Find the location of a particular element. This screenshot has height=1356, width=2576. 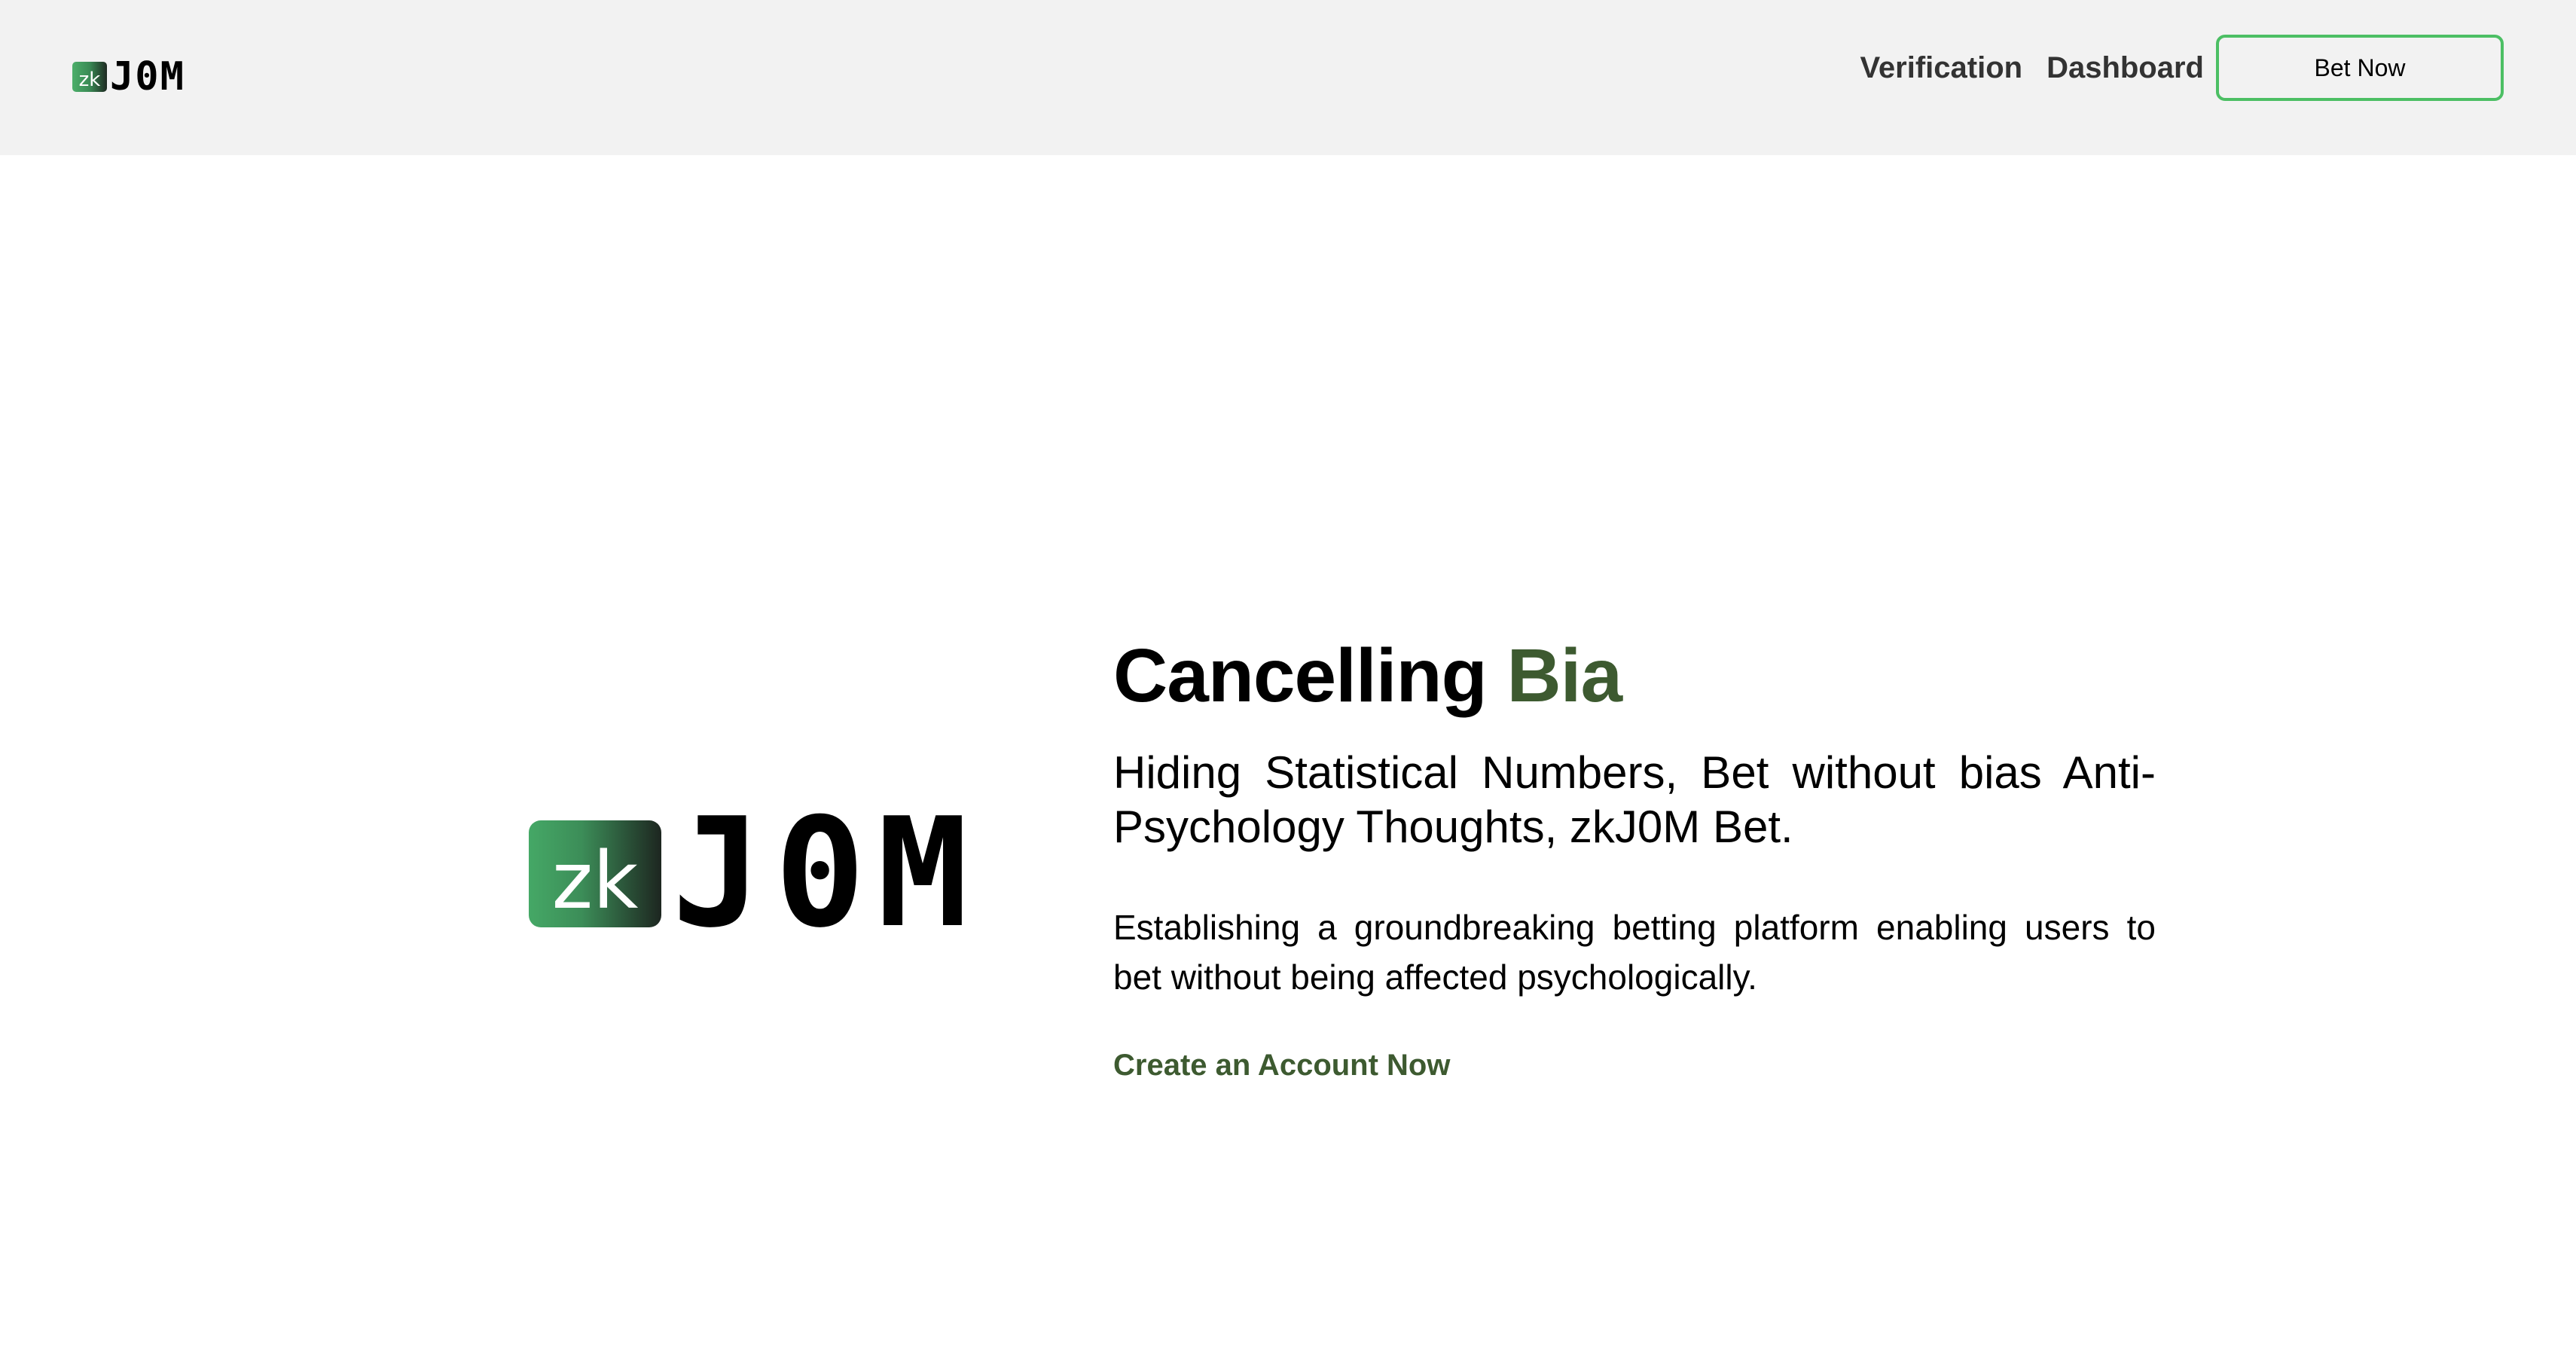

create-account-link: Create an Account Now is located at coordinates (1282, 1066).